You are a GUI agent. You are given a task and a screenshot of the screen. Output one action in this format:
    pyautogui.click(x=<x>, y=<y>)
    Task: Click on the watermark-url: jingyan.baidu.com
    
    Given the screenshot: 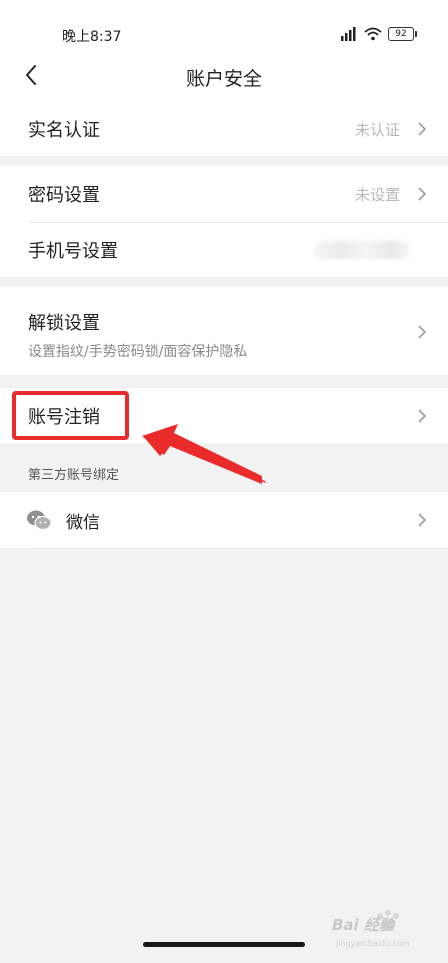 What is the action you would take?
    pyautogui.click(x=373, y=943)
    